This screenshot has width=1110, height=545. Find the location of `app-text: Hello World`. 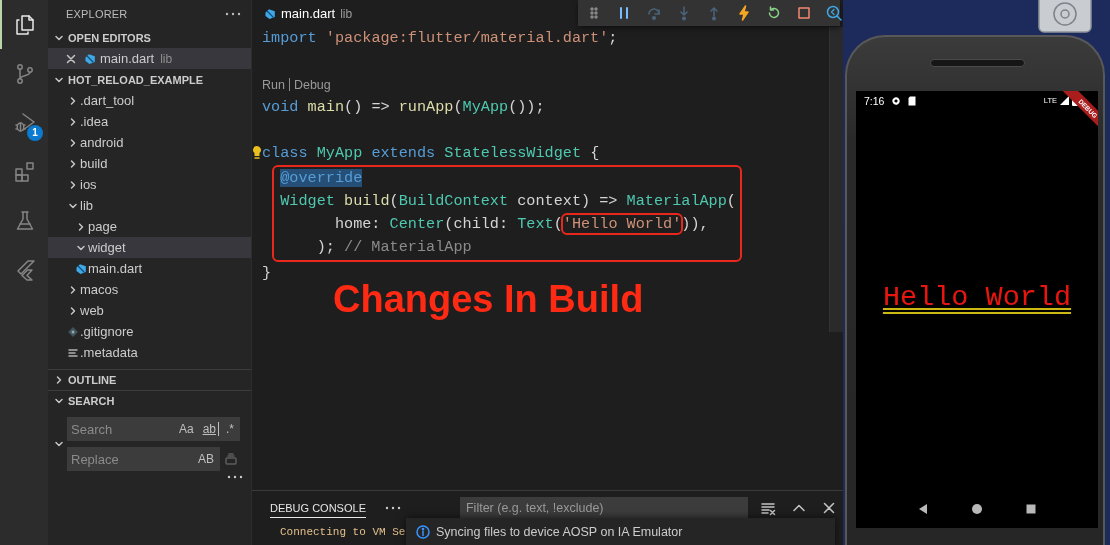

app-text: Hello World is located at coordinates (977, 298).